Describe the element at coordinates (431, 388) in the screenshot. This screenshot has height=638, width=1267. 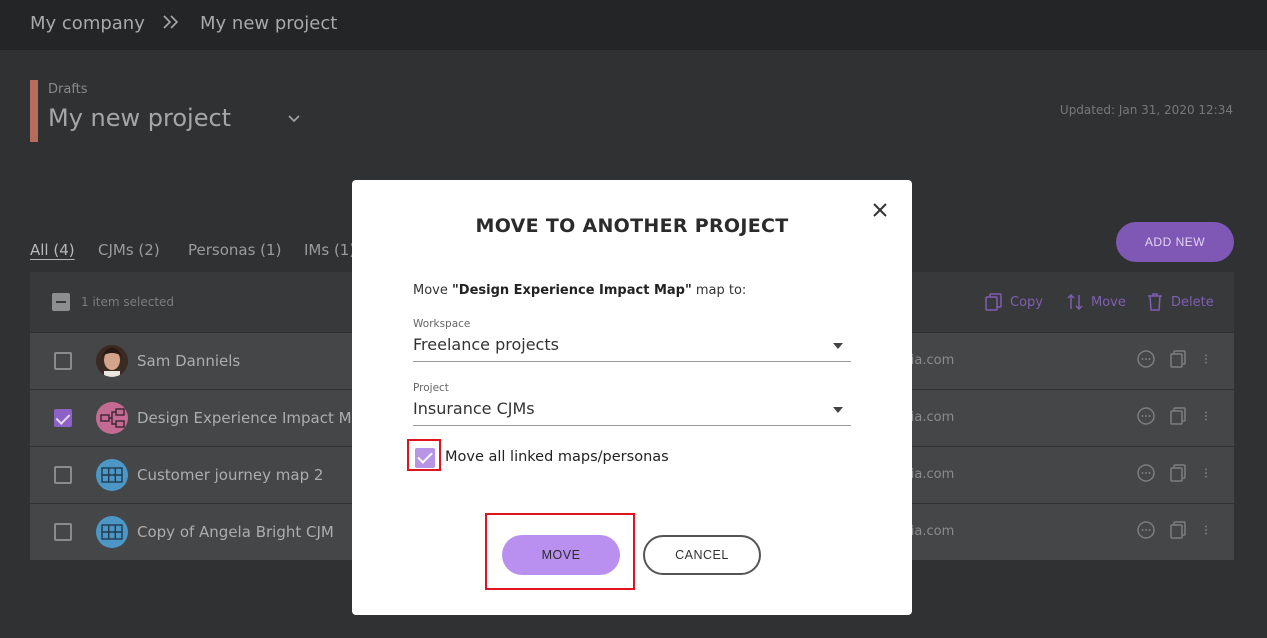
I see `project-label: Project` at that location.